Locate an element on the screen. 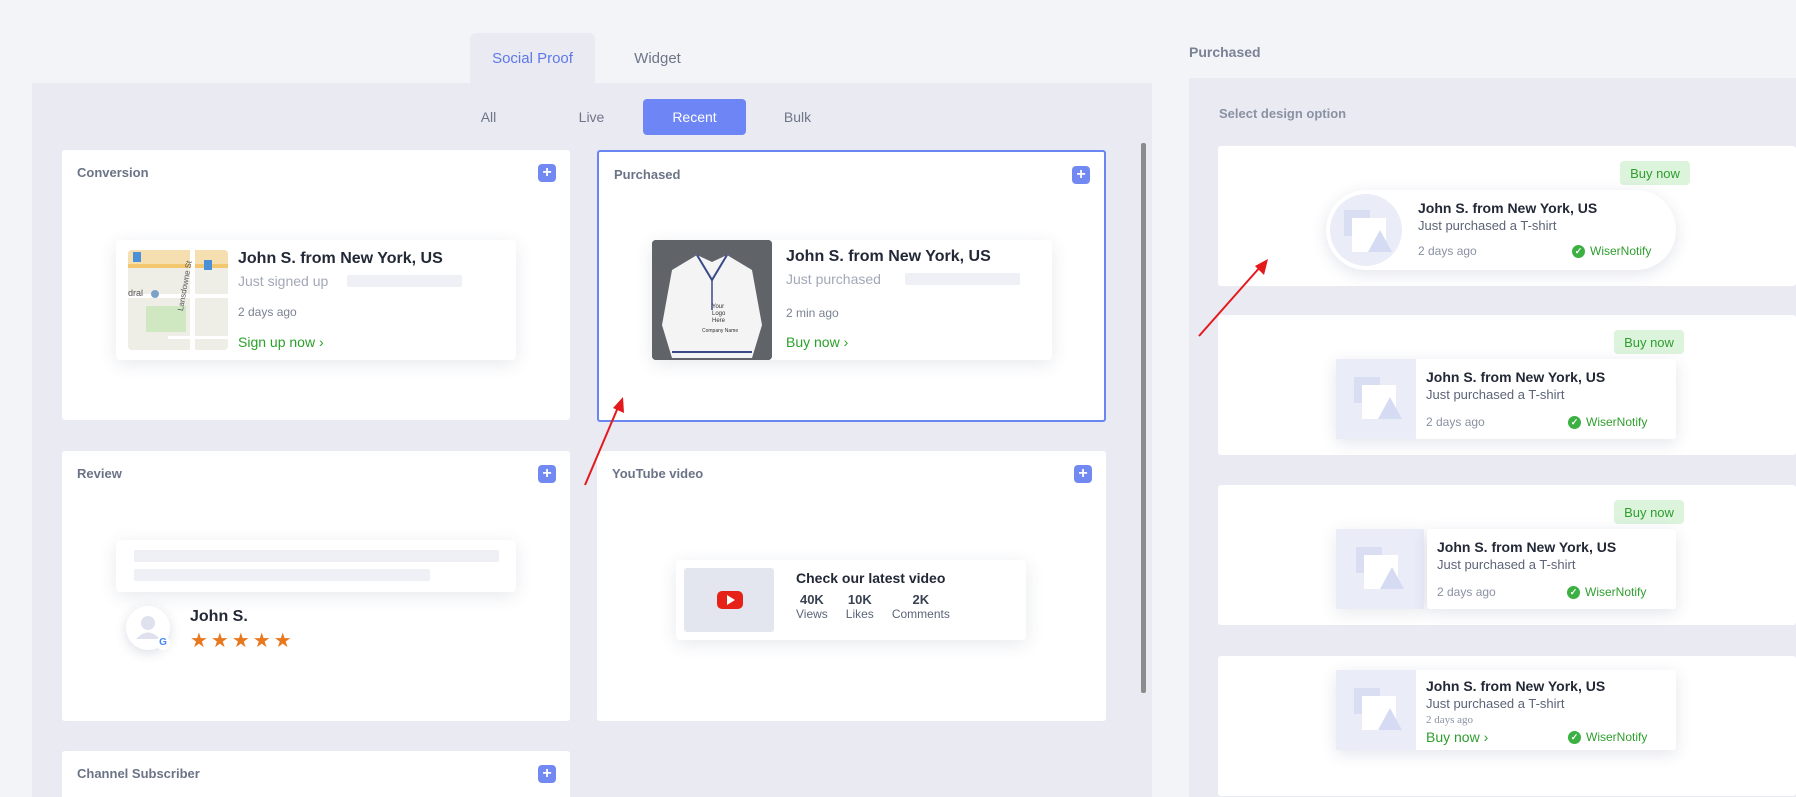  reviewer-name: John S. is located at coordinates (219, 616).